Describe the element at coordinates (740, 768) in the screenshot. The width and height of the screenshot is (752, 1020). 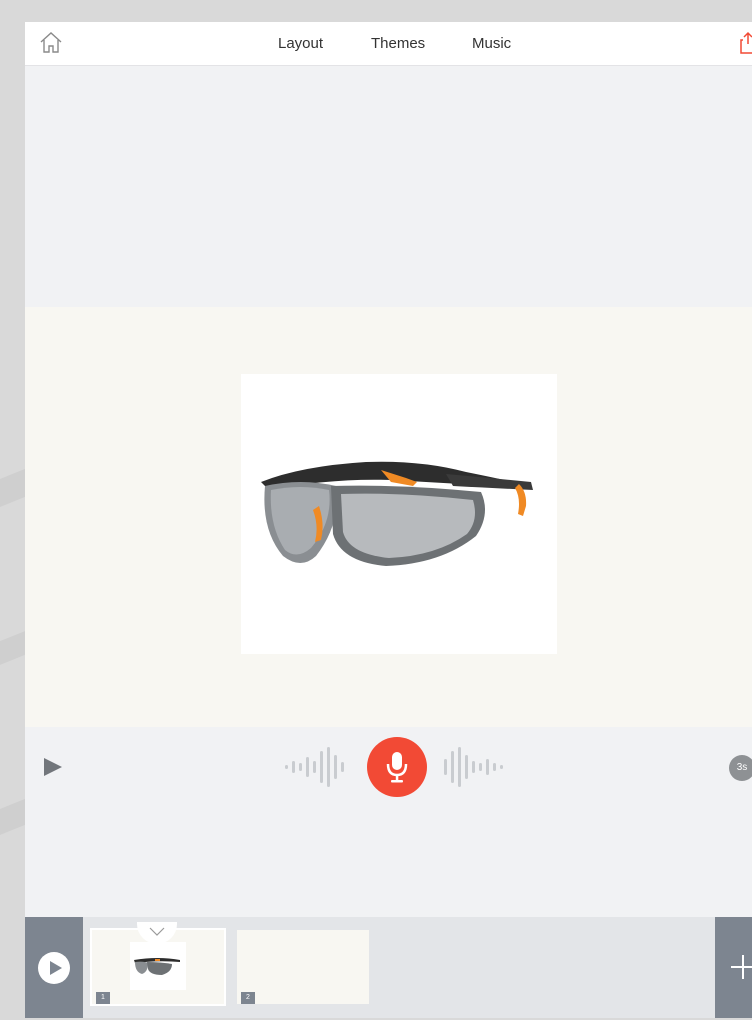
I see `duration-badge: 3s` at that location.